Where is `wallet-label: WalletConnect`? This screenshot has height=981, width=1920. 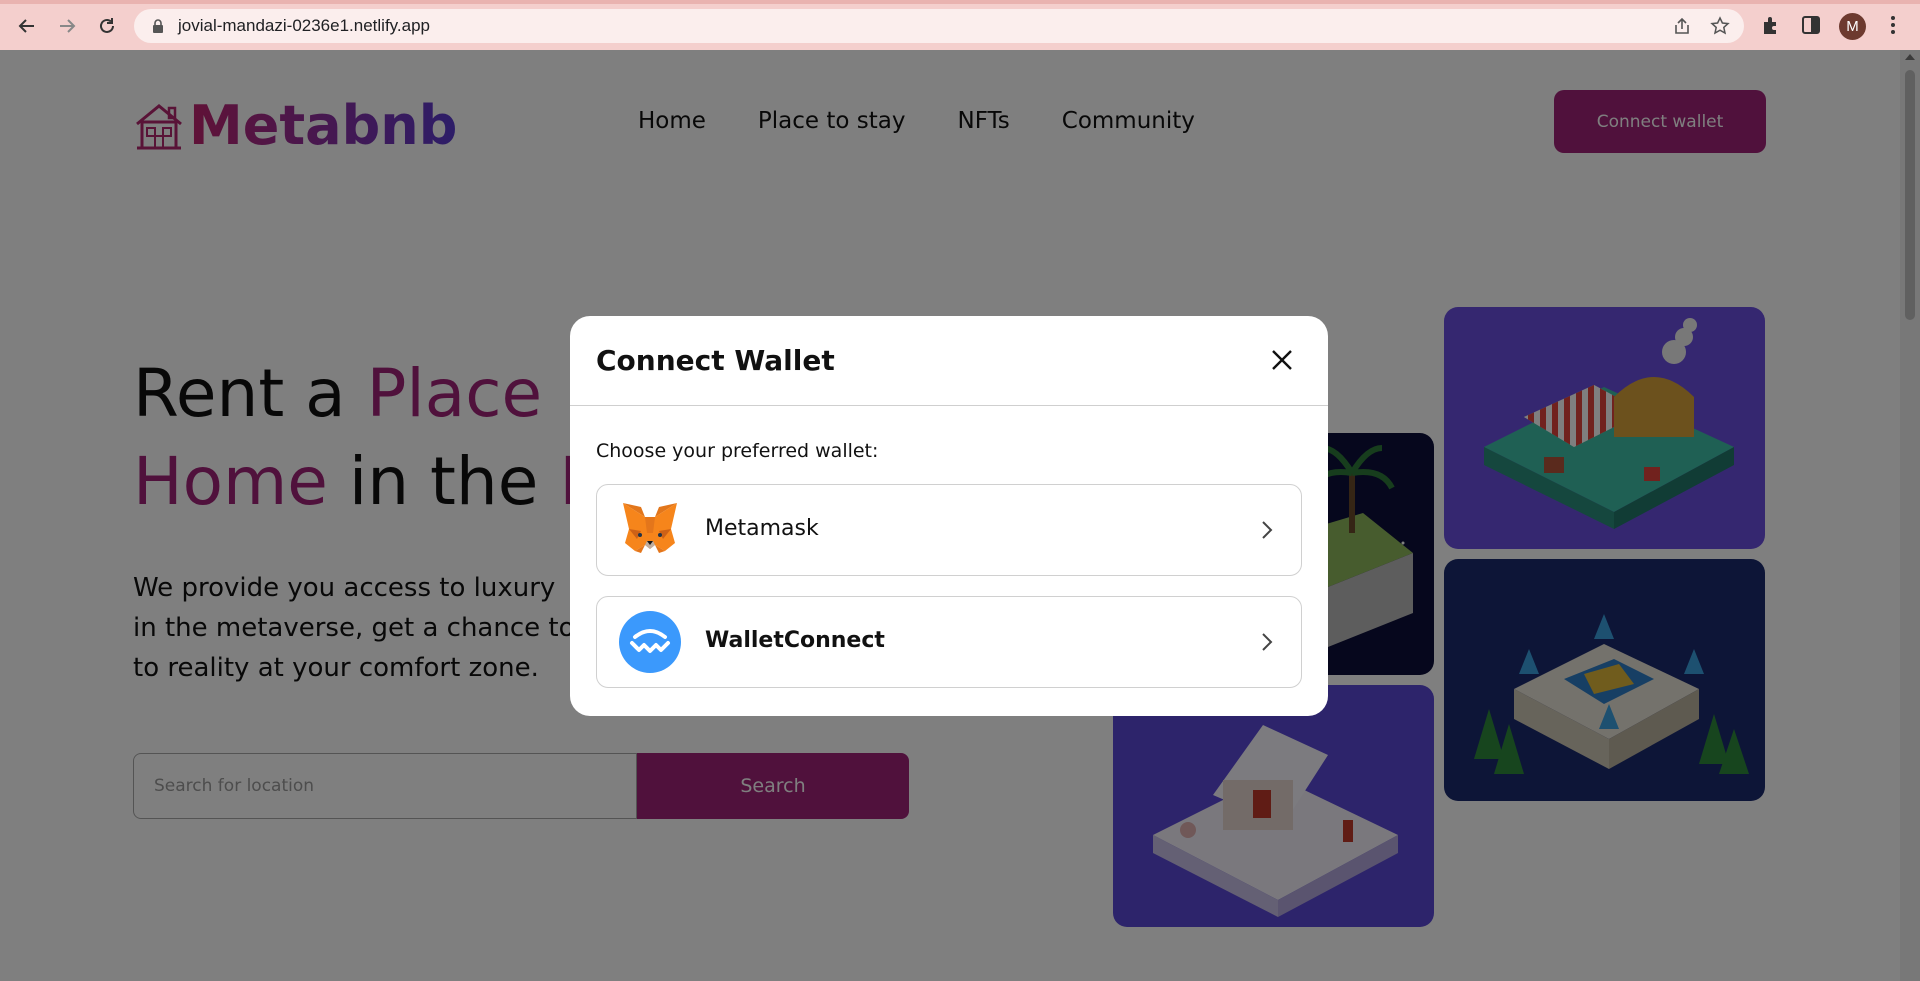 wallet-label: WalletConnect is located at coordinates (795, 640).